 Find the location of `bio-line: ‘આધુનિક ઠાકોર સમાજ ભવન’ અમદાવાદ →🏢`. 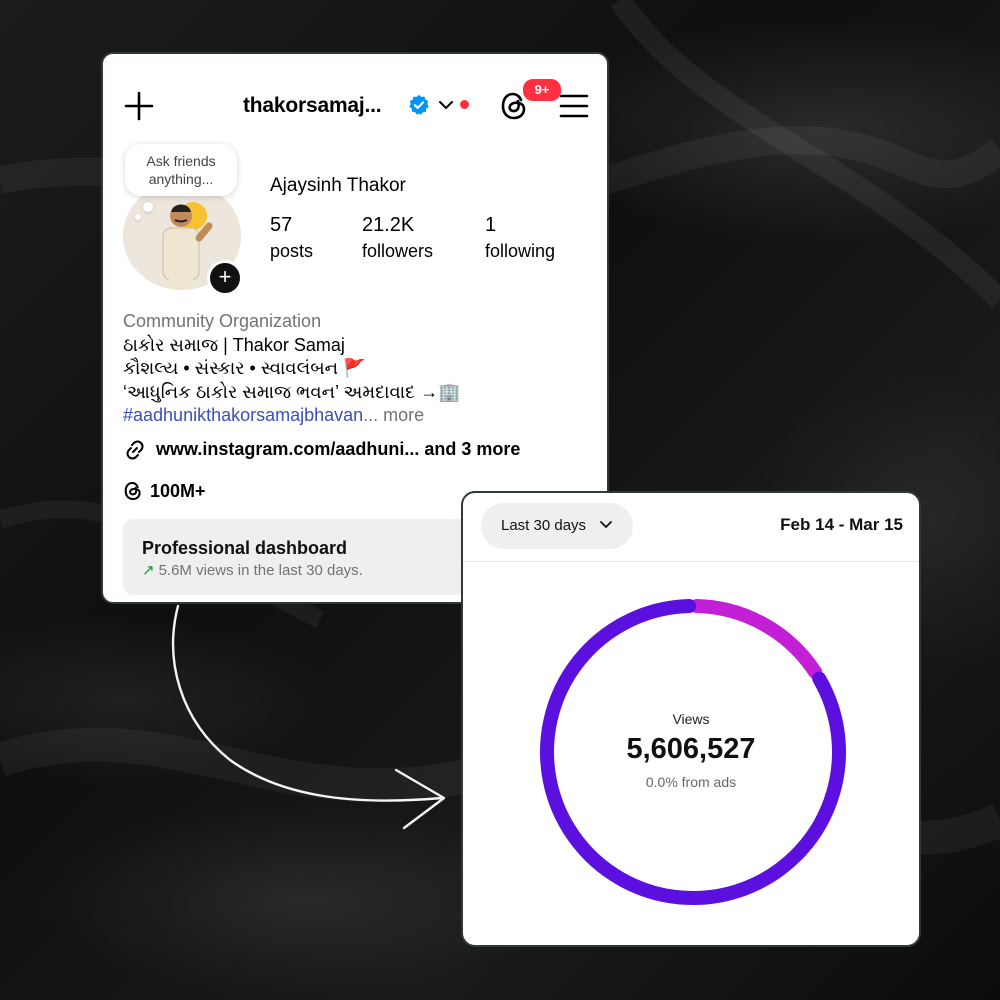

bio-line: ‘આધુનિક ઠાકોર સમાજ ભવન’ અમદાવાદ →🏢 is located at coordinates (292, 391).